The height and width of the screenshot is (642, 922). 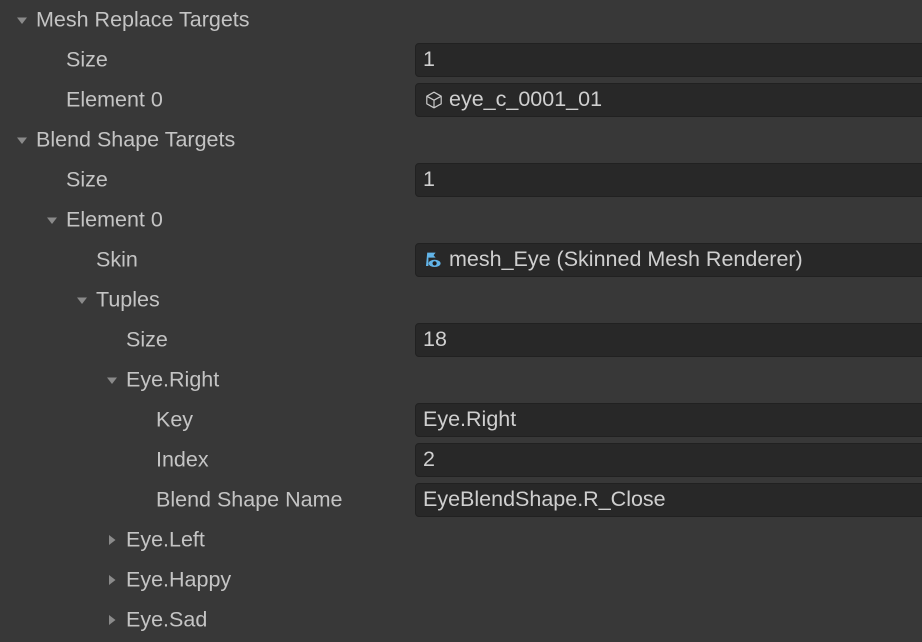 I want to click on property-label: Blend Shape Name, so click(x=249, y=499).